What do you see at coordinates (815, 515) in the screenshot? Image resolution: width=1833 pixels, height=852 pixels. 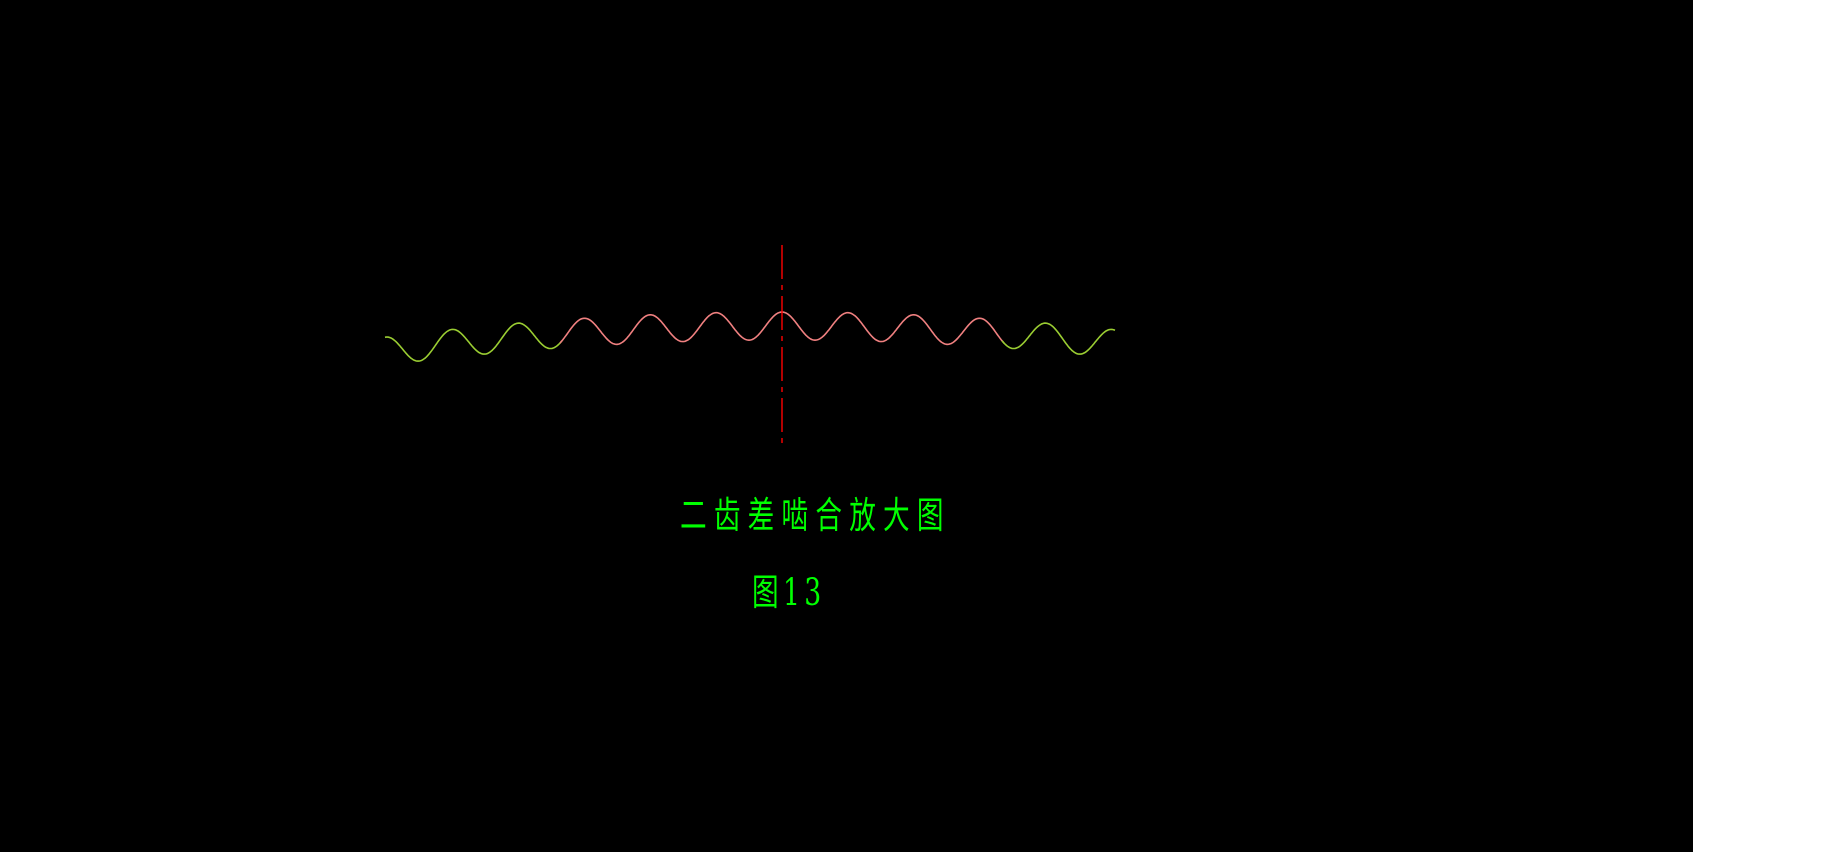 I see `diagram-title: 二齿差啮合放大图` at bounding box center [815, 515].